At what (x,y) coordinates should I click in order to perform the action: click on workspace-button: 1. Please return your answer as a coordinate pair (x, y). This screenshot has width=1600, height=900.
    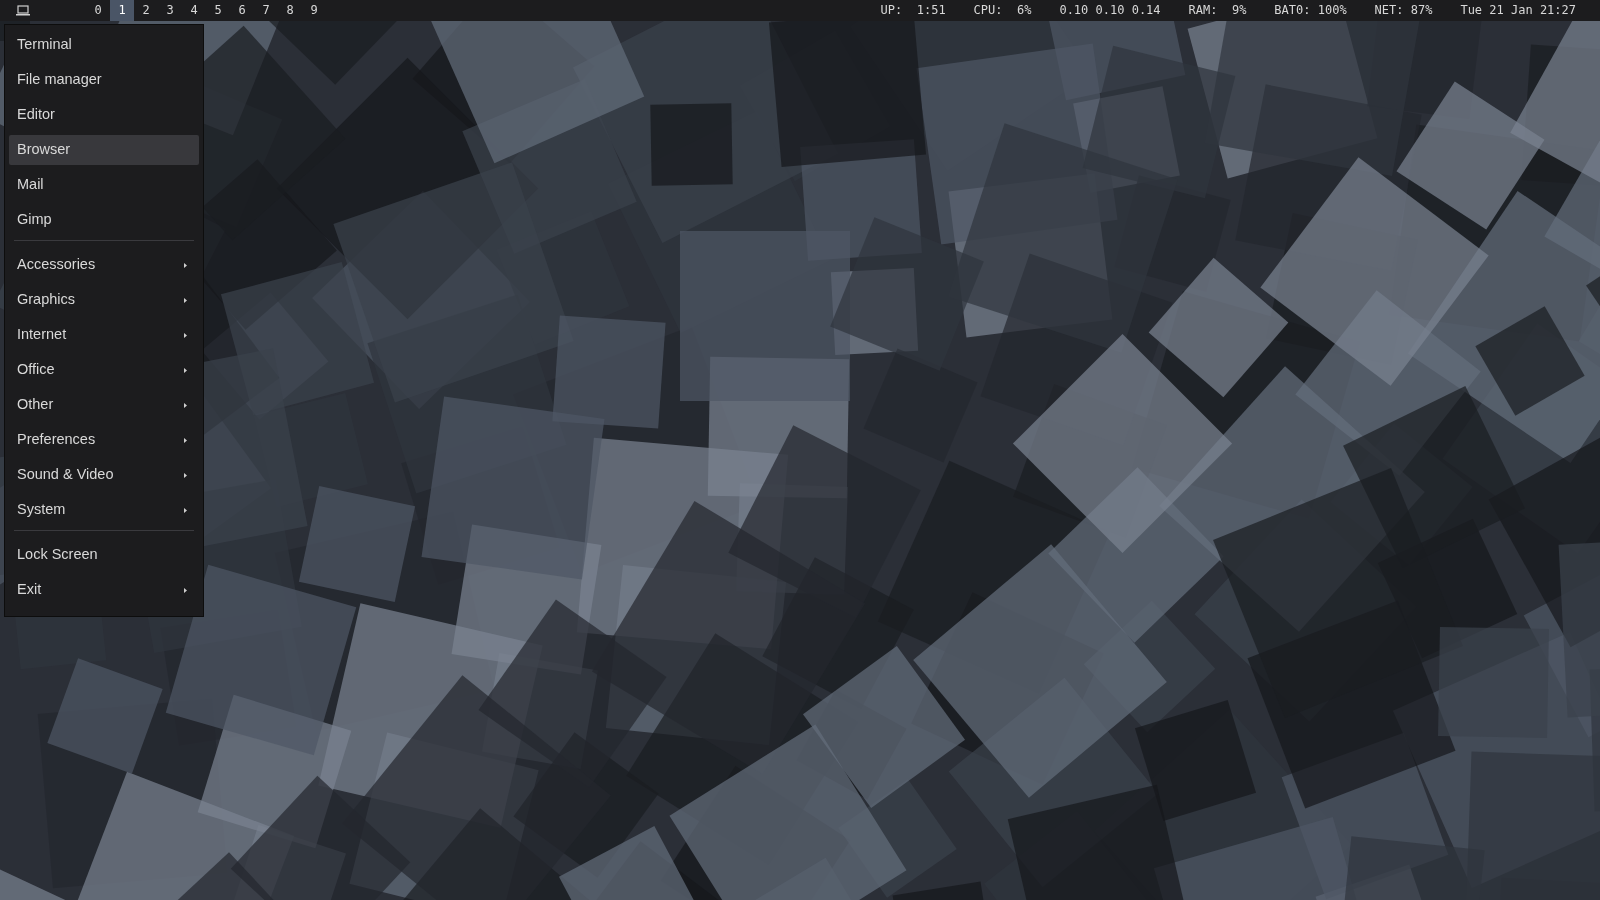
    Looking at the image, I should click on (122, 10).